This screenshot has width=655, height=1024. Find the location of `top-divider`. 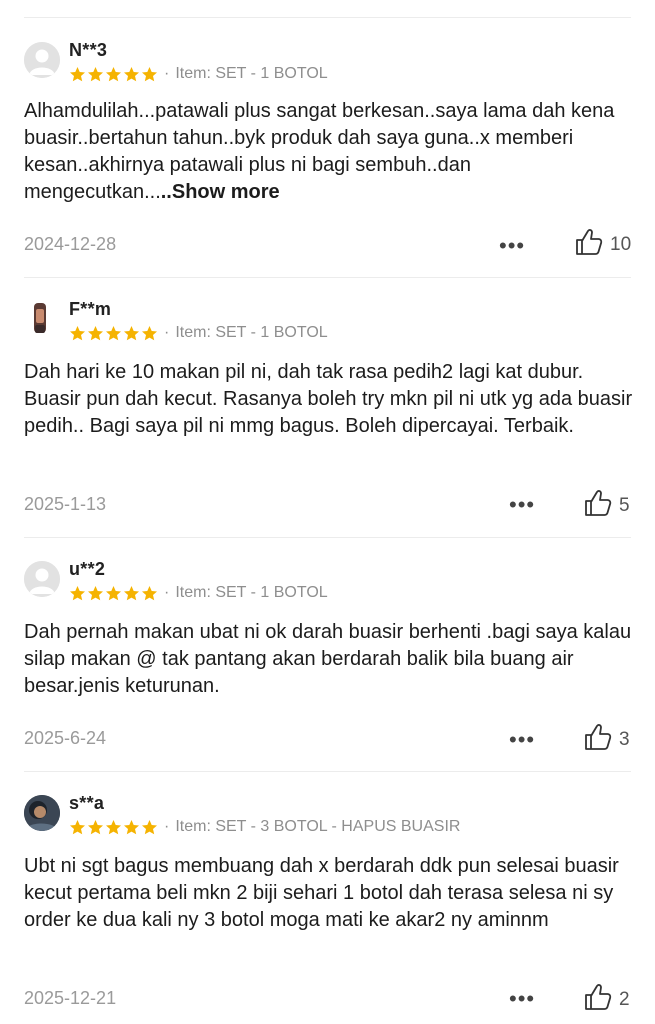

top-divider is located at coordinates (327, 17).